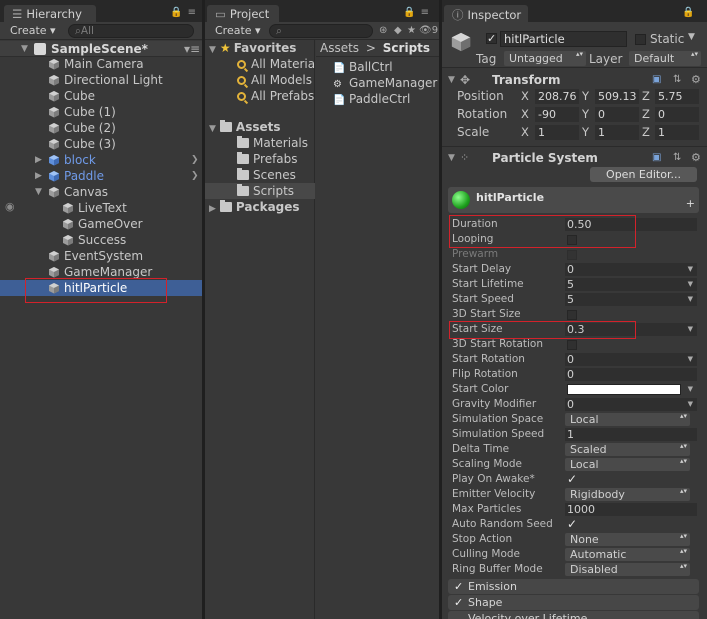  Describe the element at coordinates (631, 359) in the screenshot. I see `start-rotation-field` at that location.